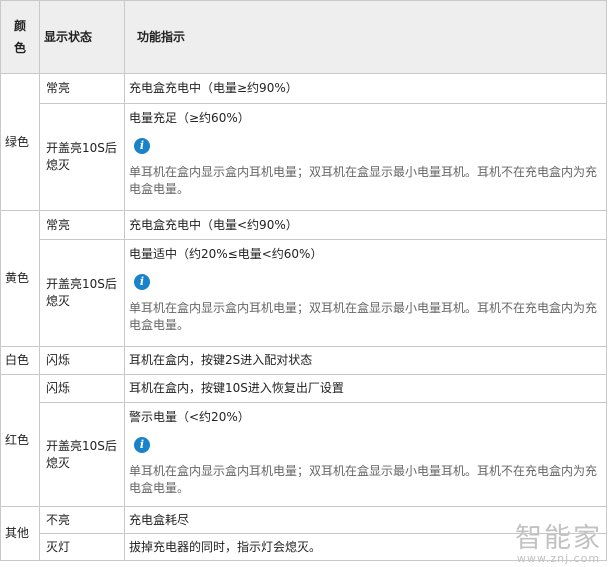 The width and height of the screenshot is (608, 567). I want to click on function-cell: 充电盒充电中（电量≥约90%）, so click(365, 88).